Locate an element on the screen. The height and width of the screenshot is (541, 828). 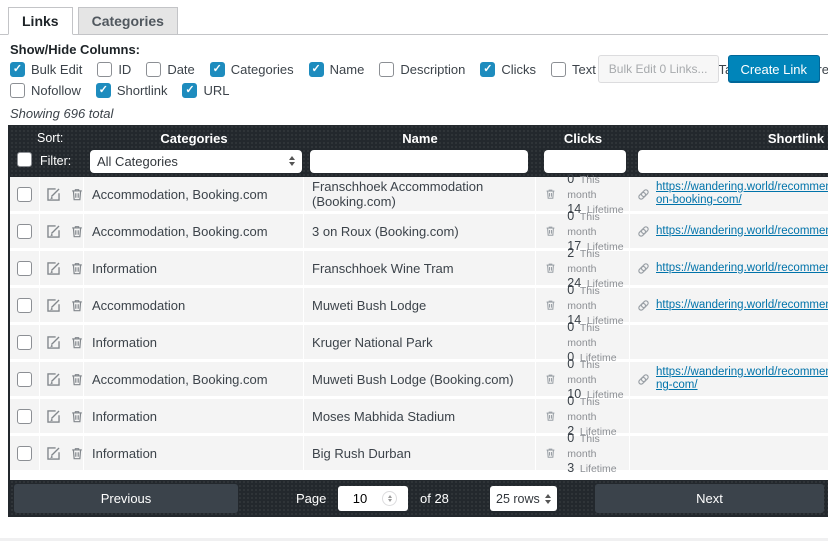
column-toggle-name: Name is located at coordinates (336, 69).